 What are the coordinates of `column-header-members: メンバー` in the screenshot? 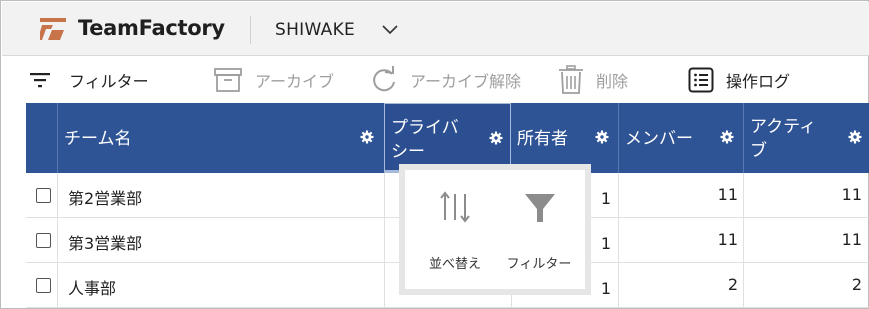 It's located at (681, 138).